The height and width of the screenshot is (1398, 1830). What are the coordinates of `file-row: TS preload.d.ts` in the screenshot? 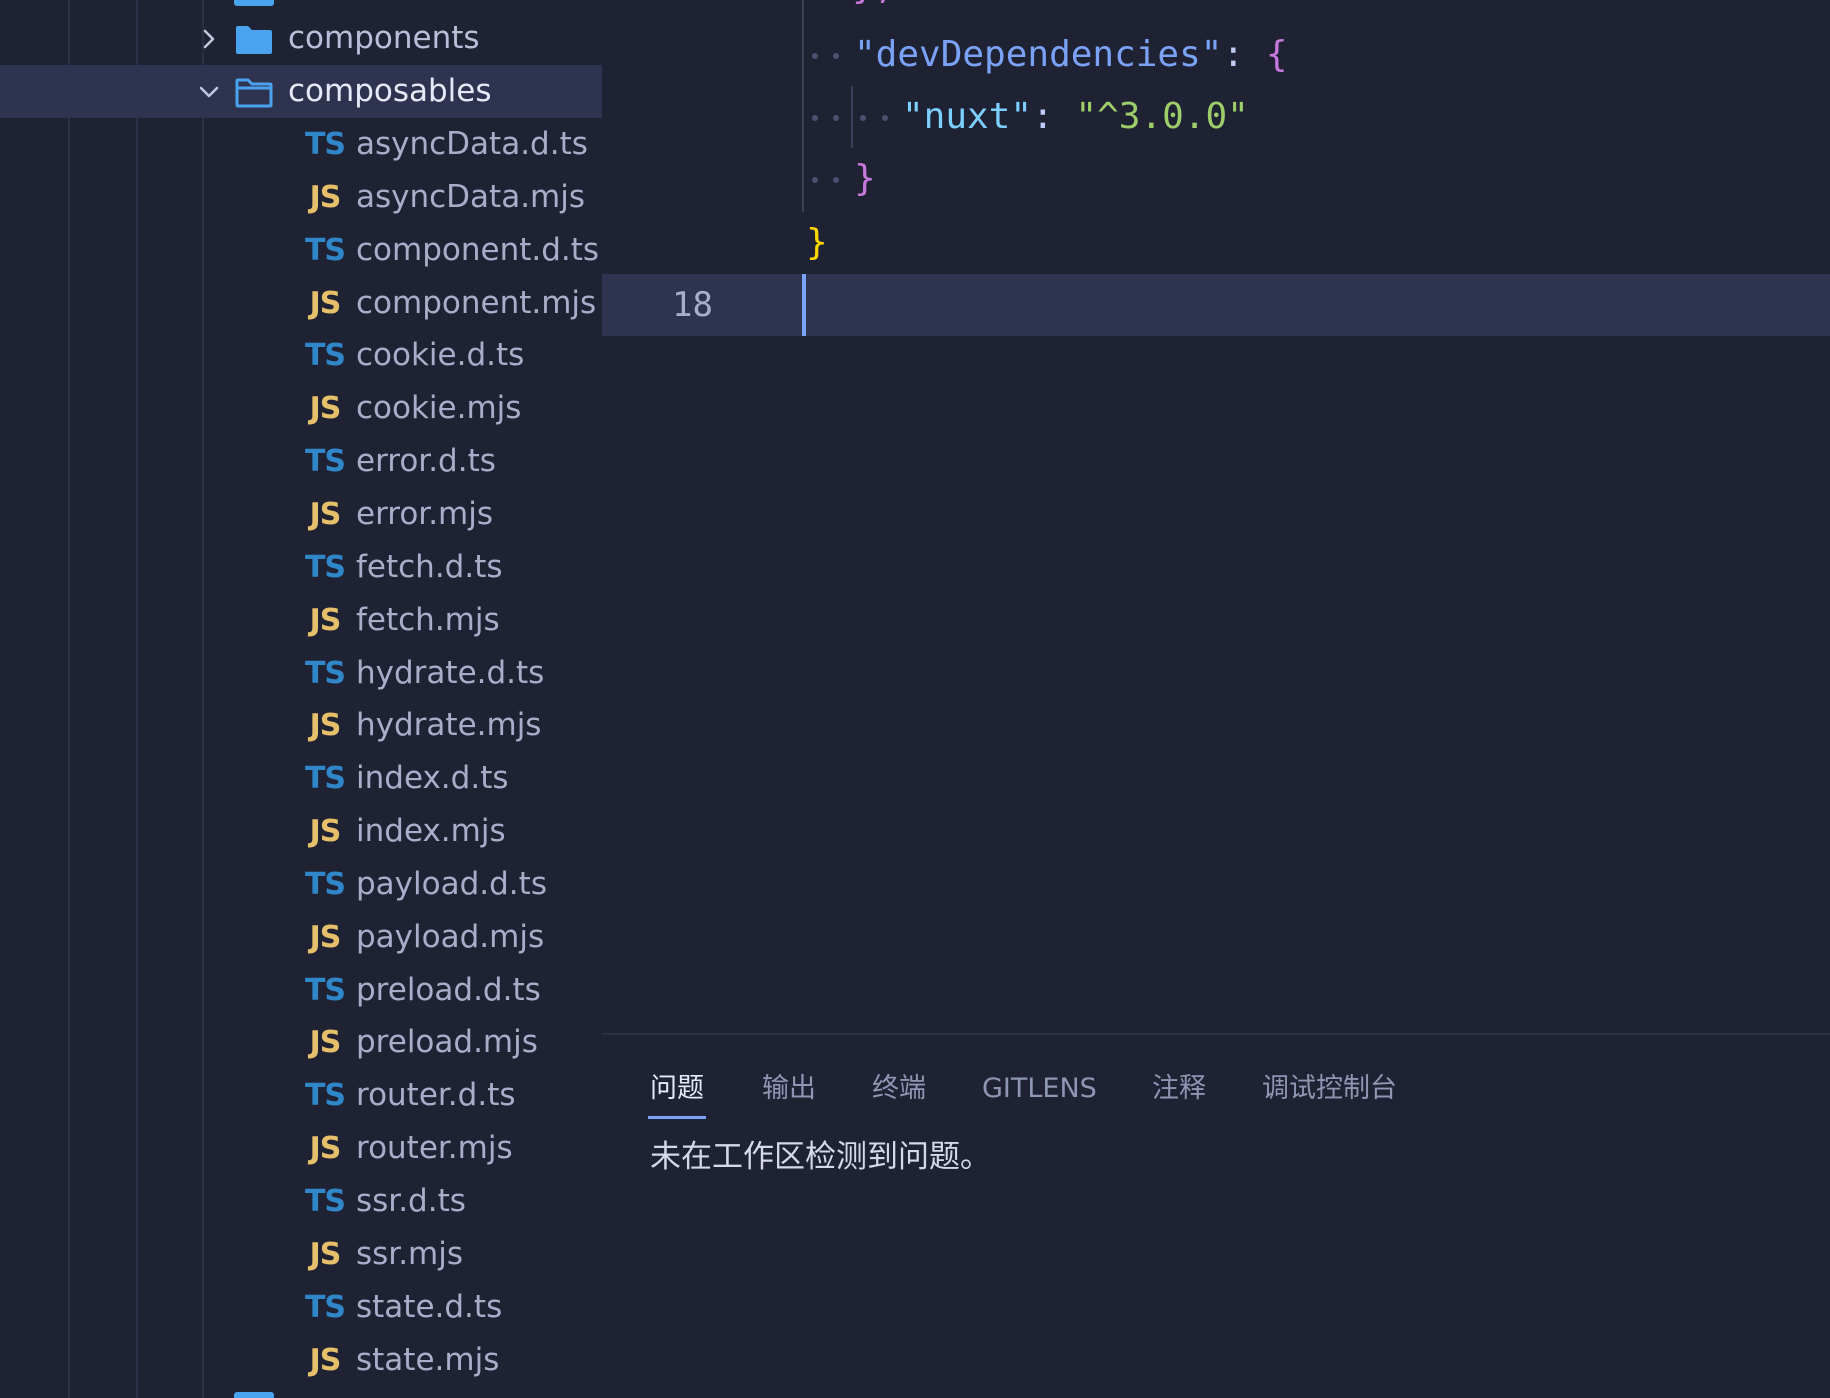 It's located at (301, 990).